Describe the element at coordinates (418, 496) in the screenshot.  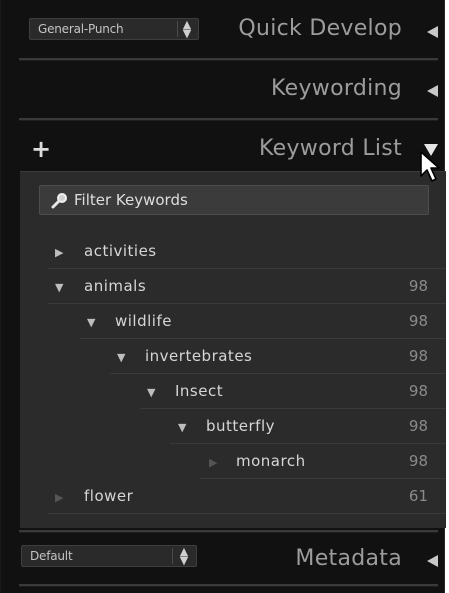
I see `keyword-count: 61` at that location.